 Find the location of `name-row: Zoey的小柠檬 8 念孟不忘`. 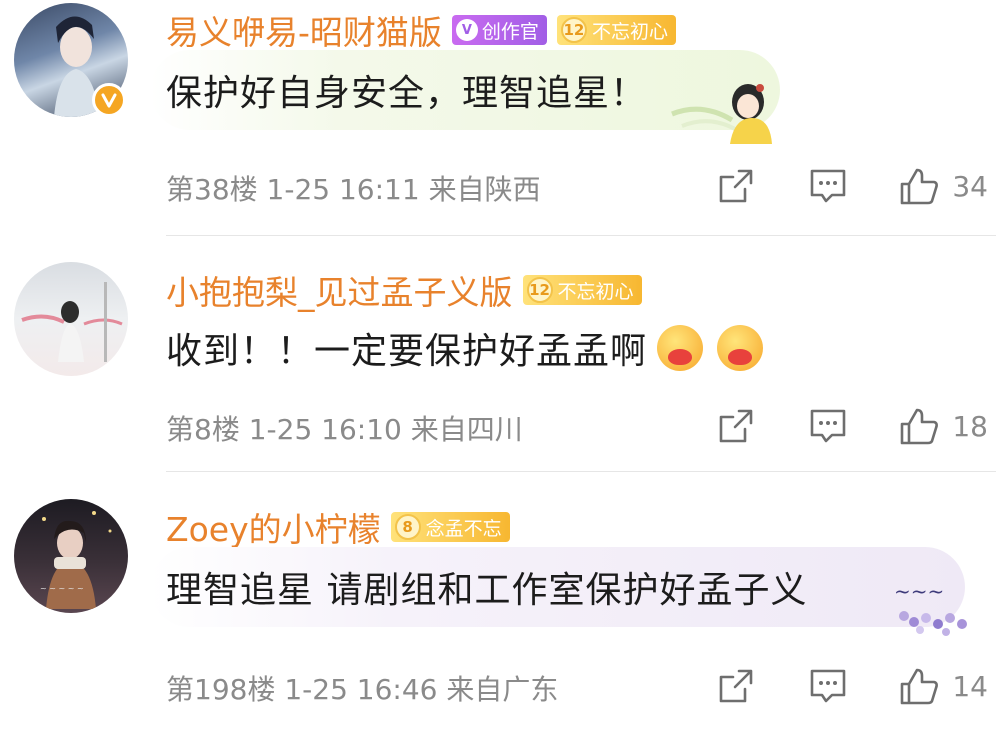

name-row: Zoey的小柠檬 8 念孟不忘 is located at coordinates (338, 527).